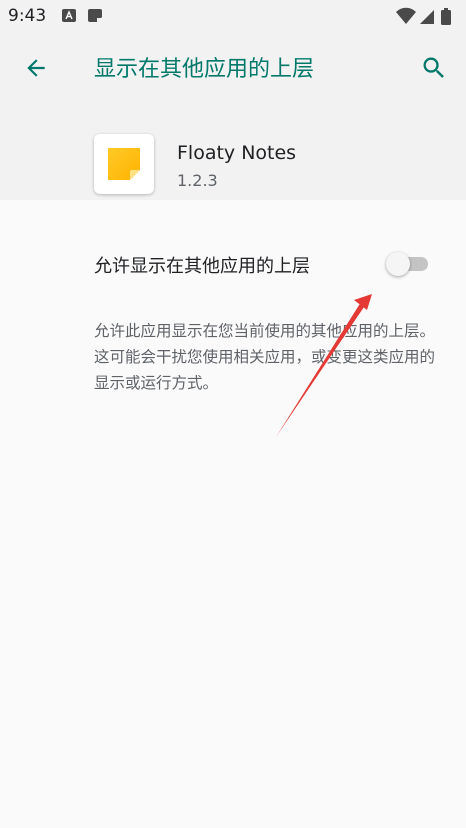 This screenshot has width=466, height=828. I want to click on back-button, so click(36, 68).